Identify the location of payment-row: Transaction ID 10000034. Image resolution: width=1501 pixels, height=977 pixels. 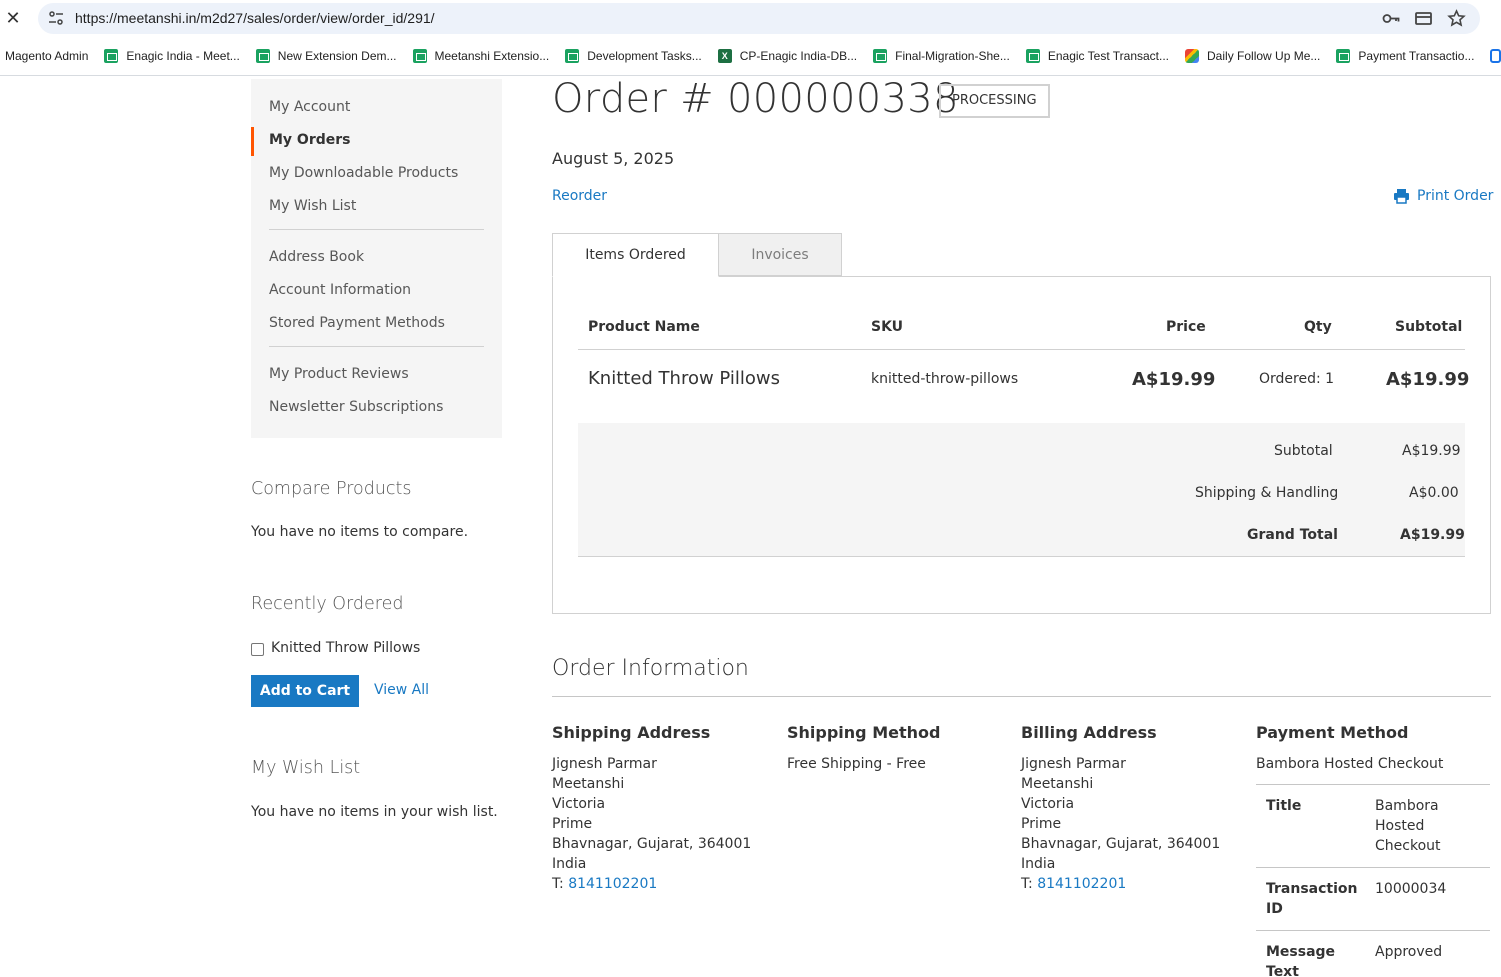
(1373, 899).